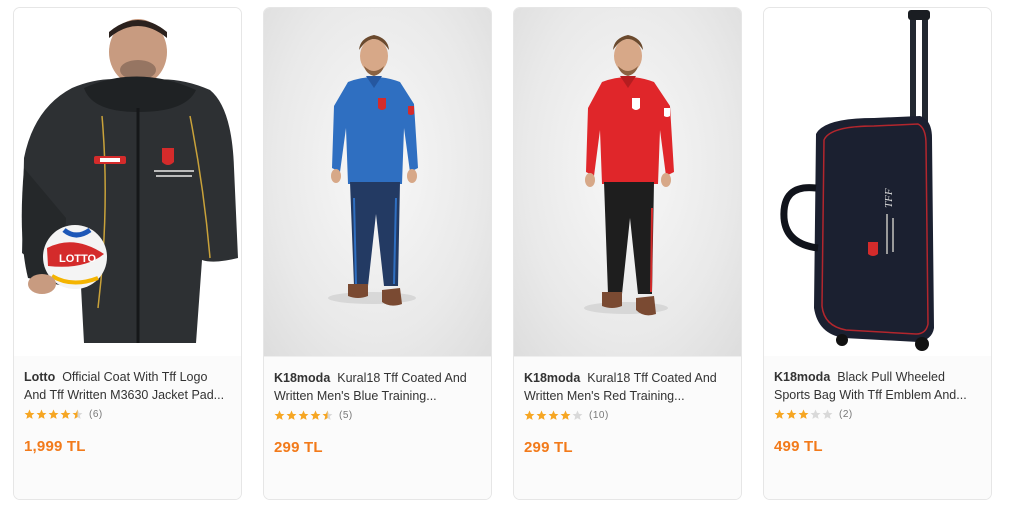 The width and height of the screenshot is (1013, 517). I want to click on review-count: (2), so click(846, 414).